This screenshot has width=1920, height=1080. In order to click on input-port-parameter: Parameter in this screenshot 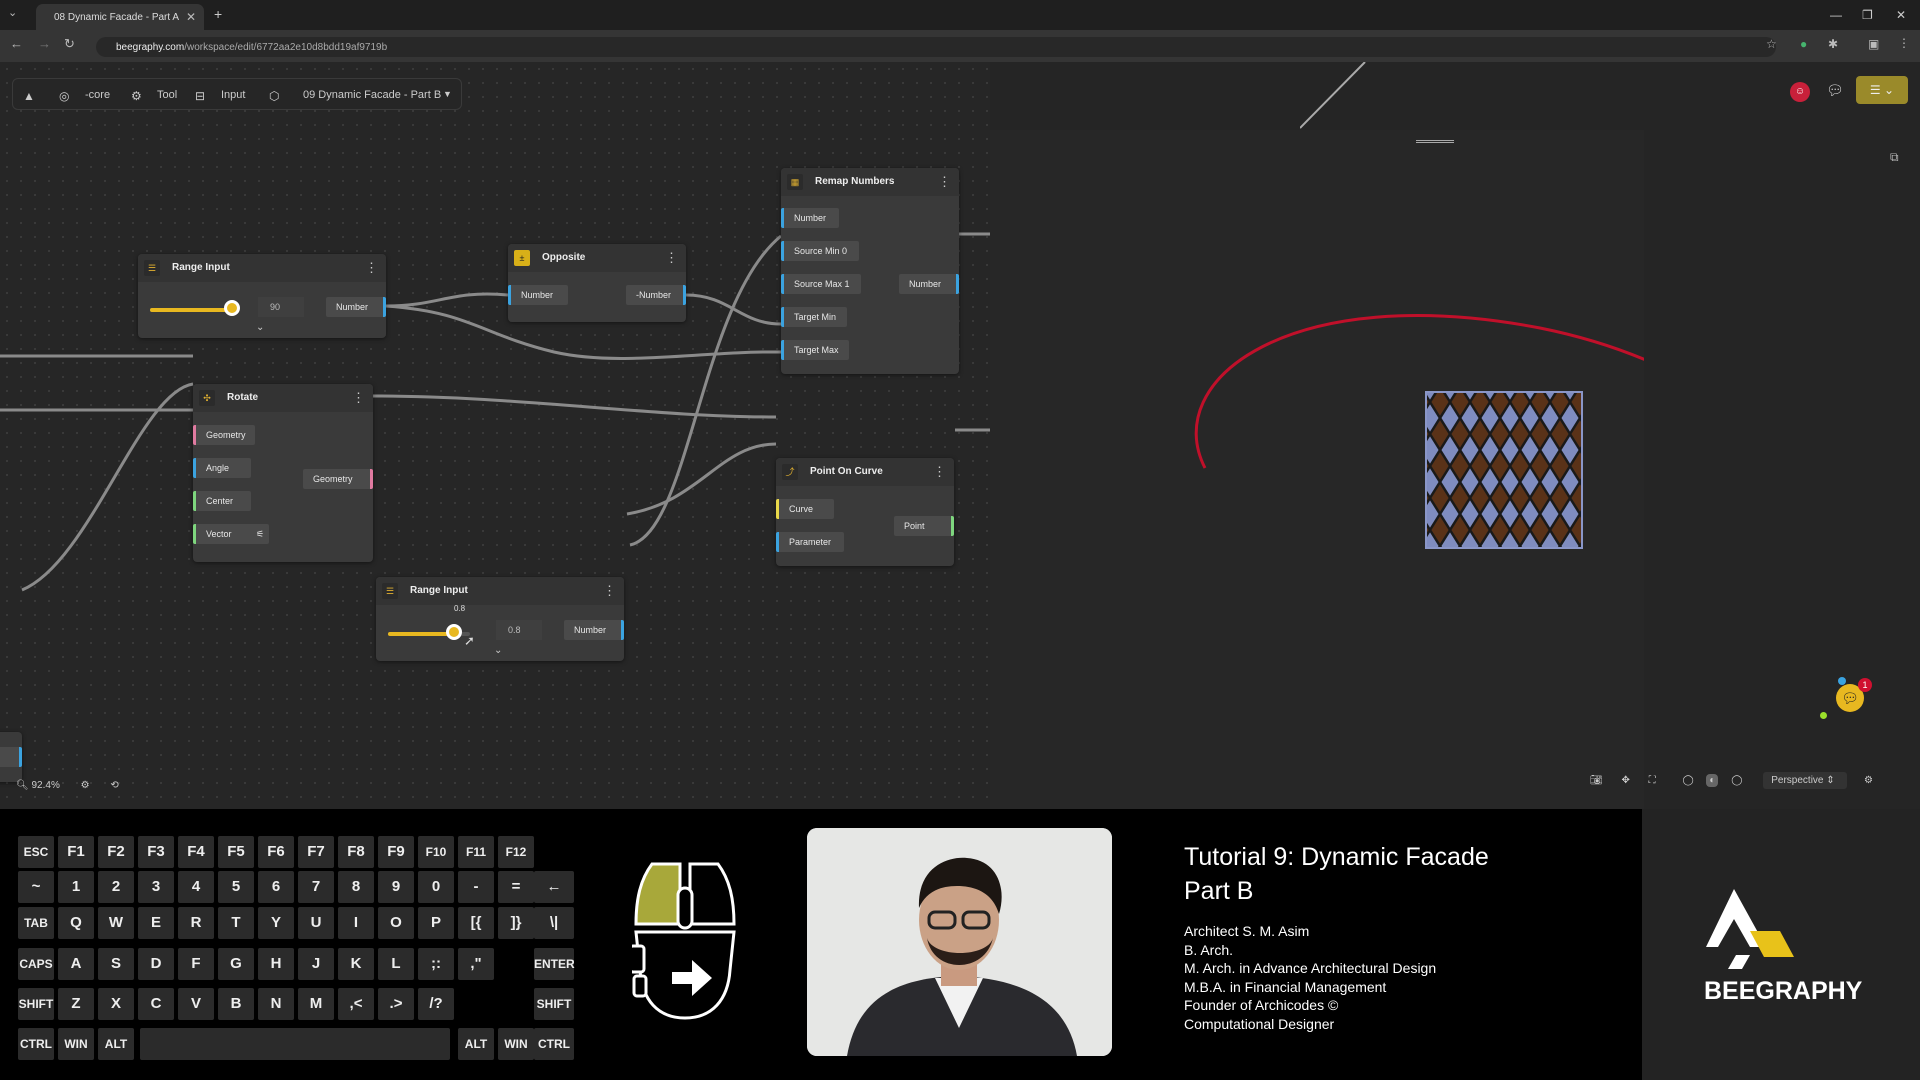, I will do `click(810, 542)`.